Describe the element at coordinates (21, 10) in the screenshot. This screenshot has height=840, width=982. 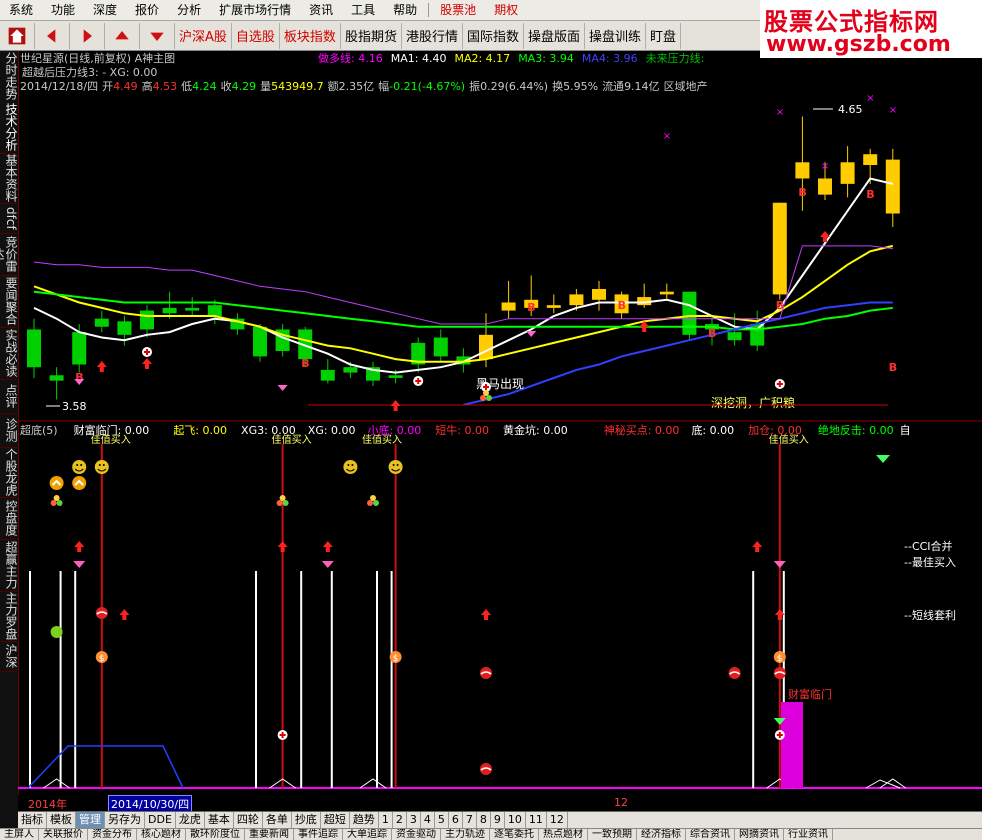
I see `menu-item-0: 系统` at that location.